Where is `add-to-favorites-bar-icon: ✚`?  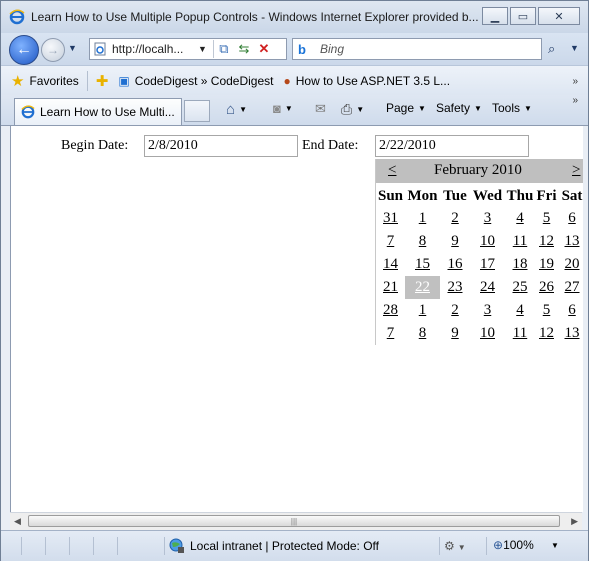
add-to-favorites-bar-icon: ✚ is located at coordinates (102, 81).